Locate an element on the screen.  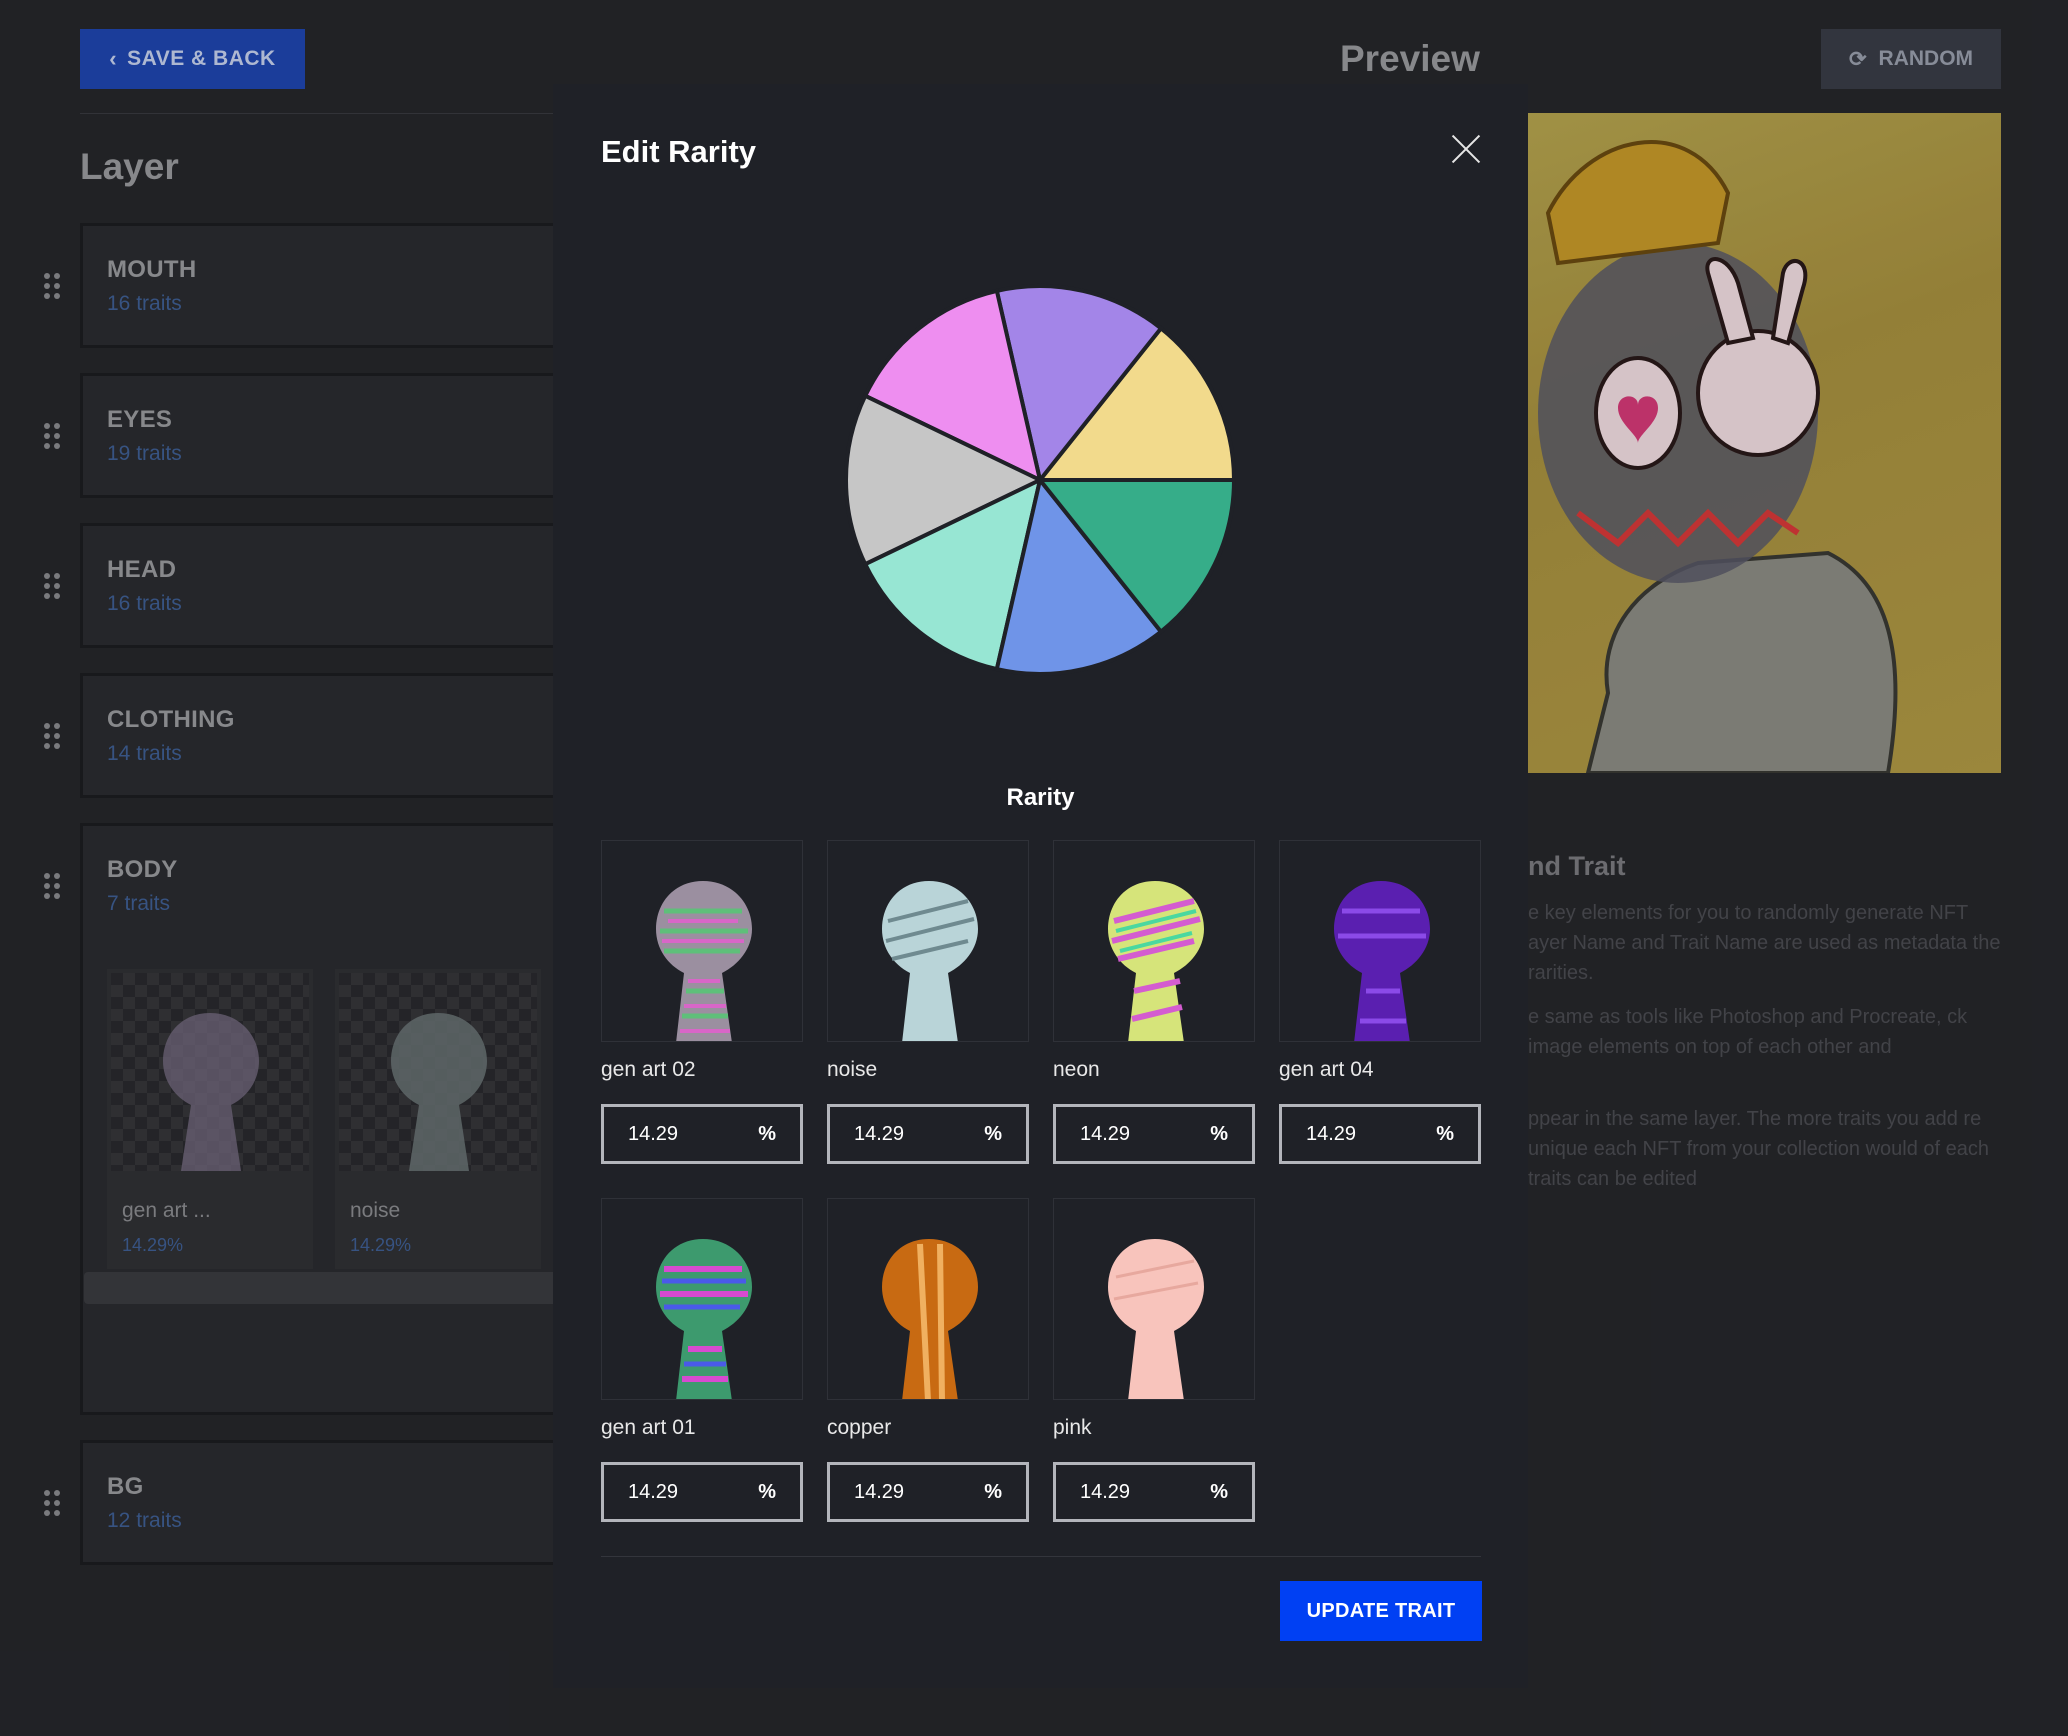
trait-item: gen art 02 14.29 % is located at coordinates (702, 1002).